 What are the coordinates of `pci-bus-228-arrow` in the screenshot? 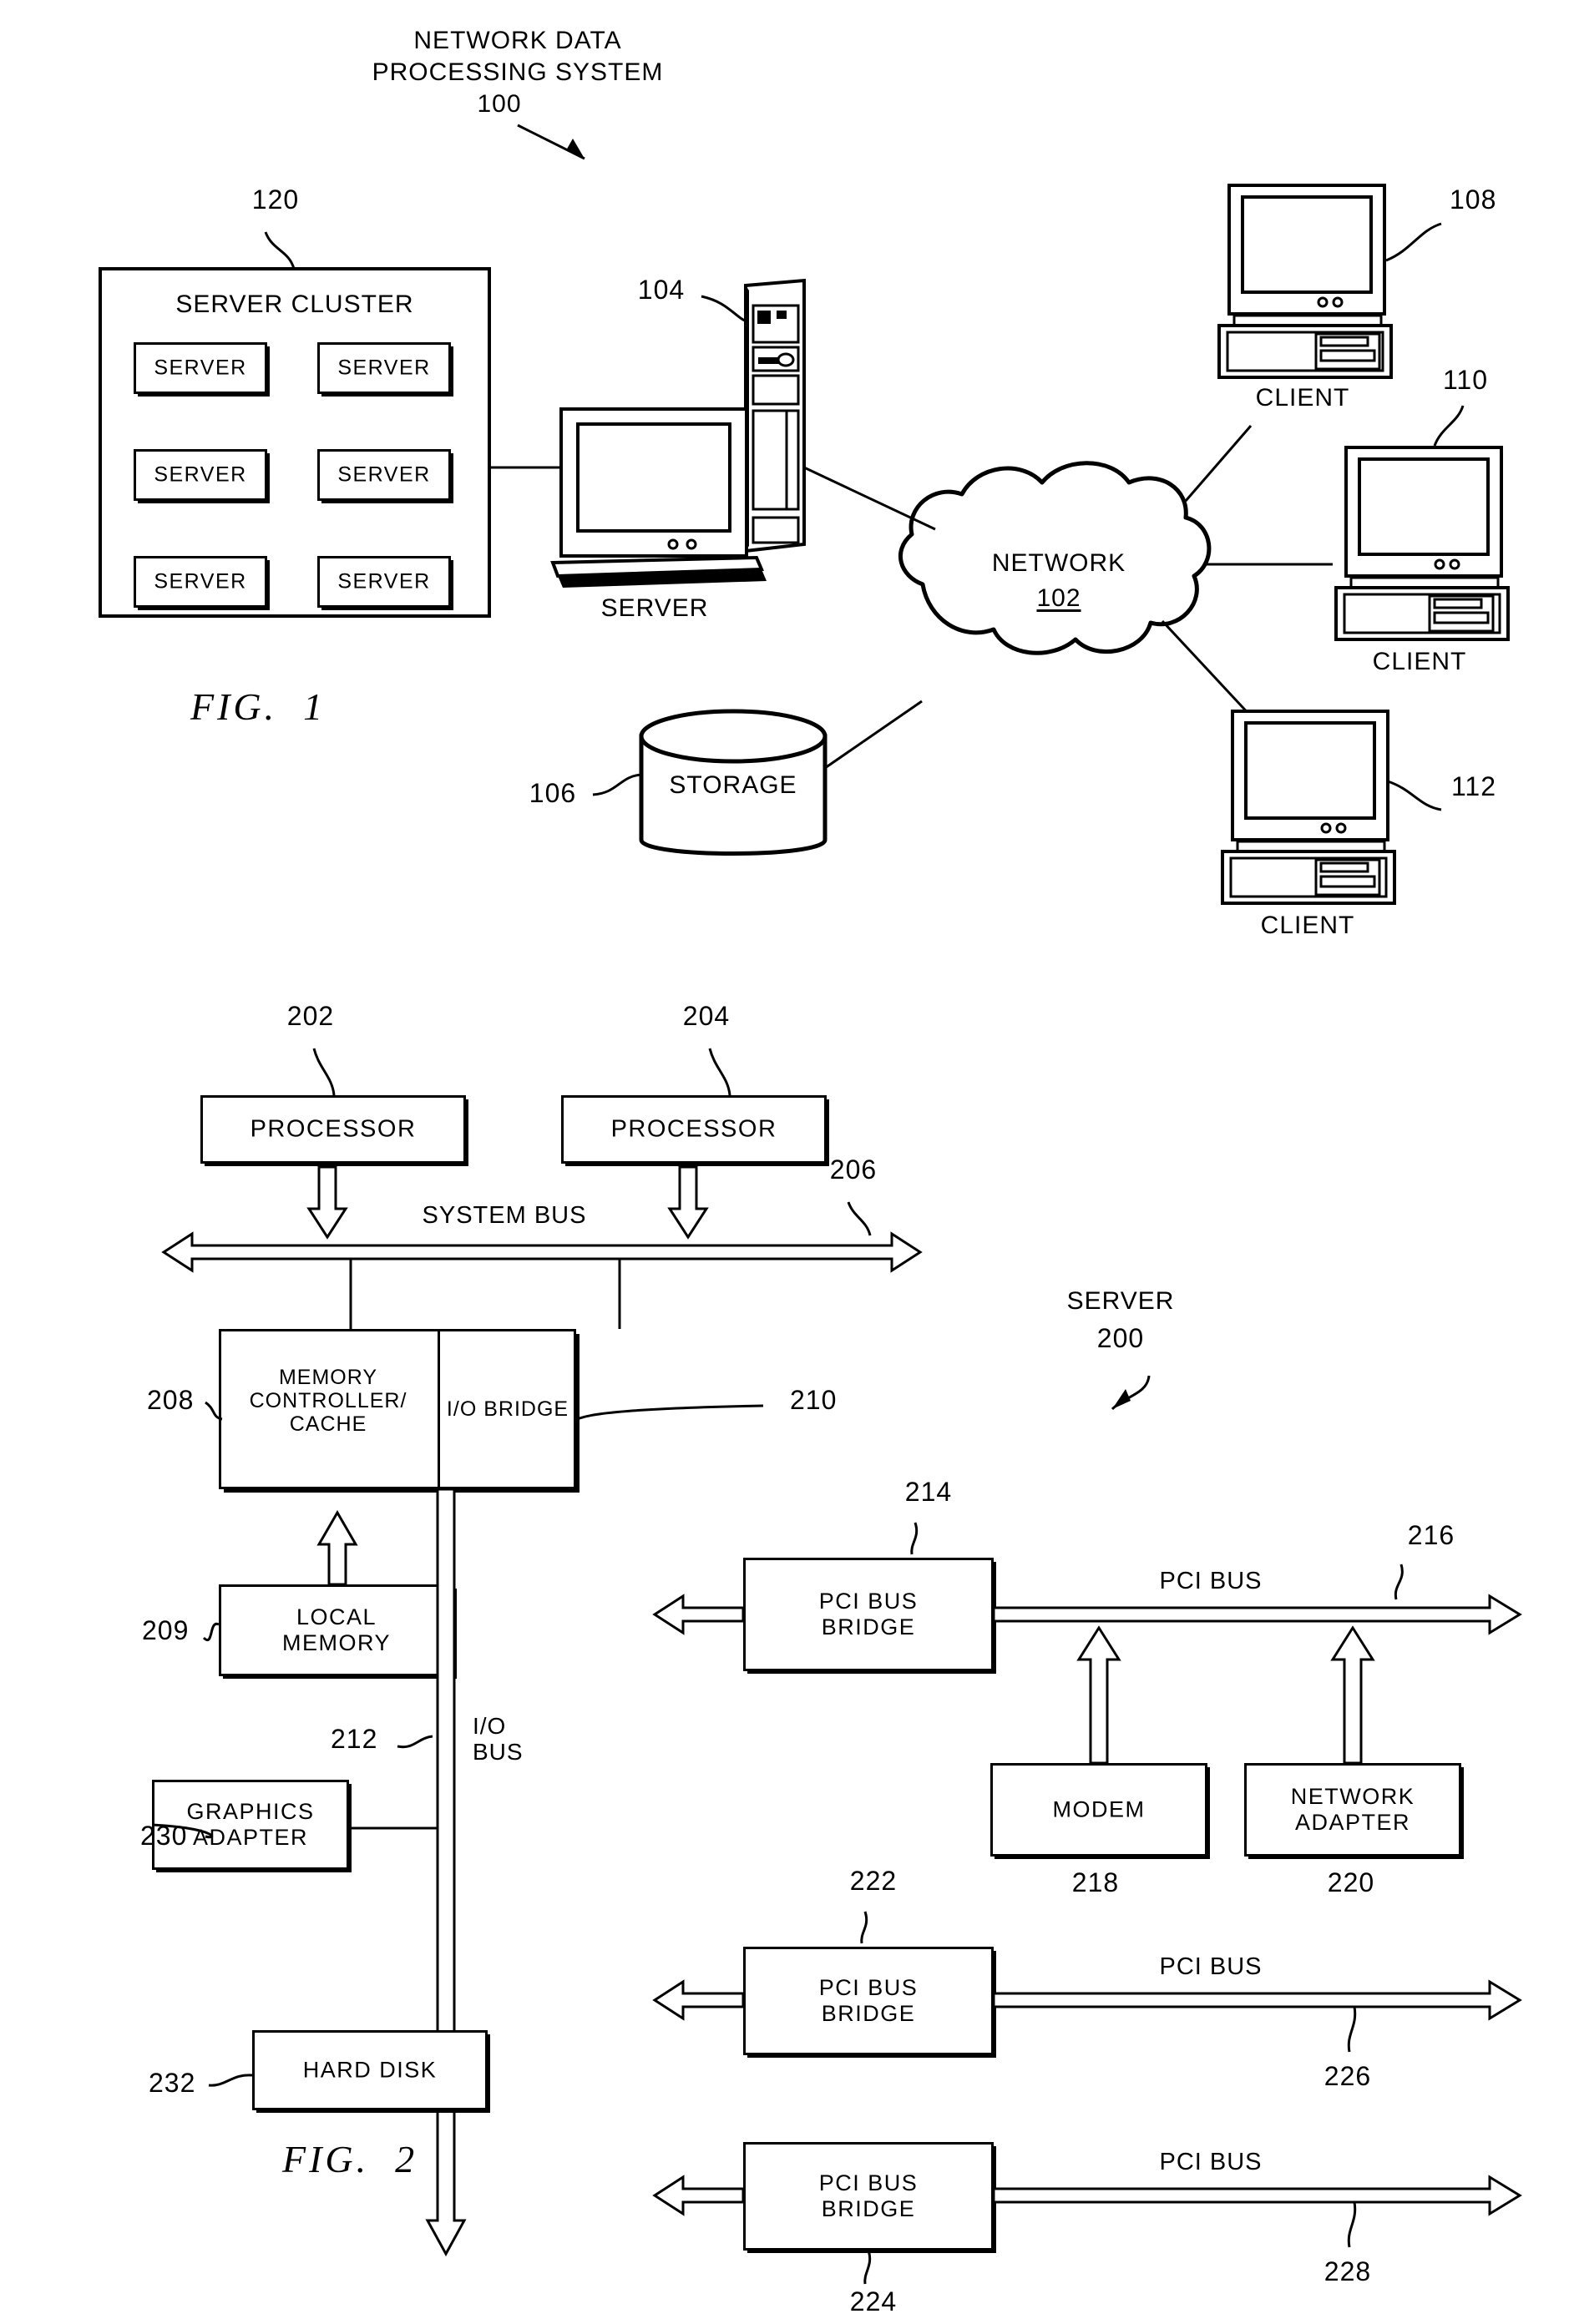 It's located at (1087, 2230).